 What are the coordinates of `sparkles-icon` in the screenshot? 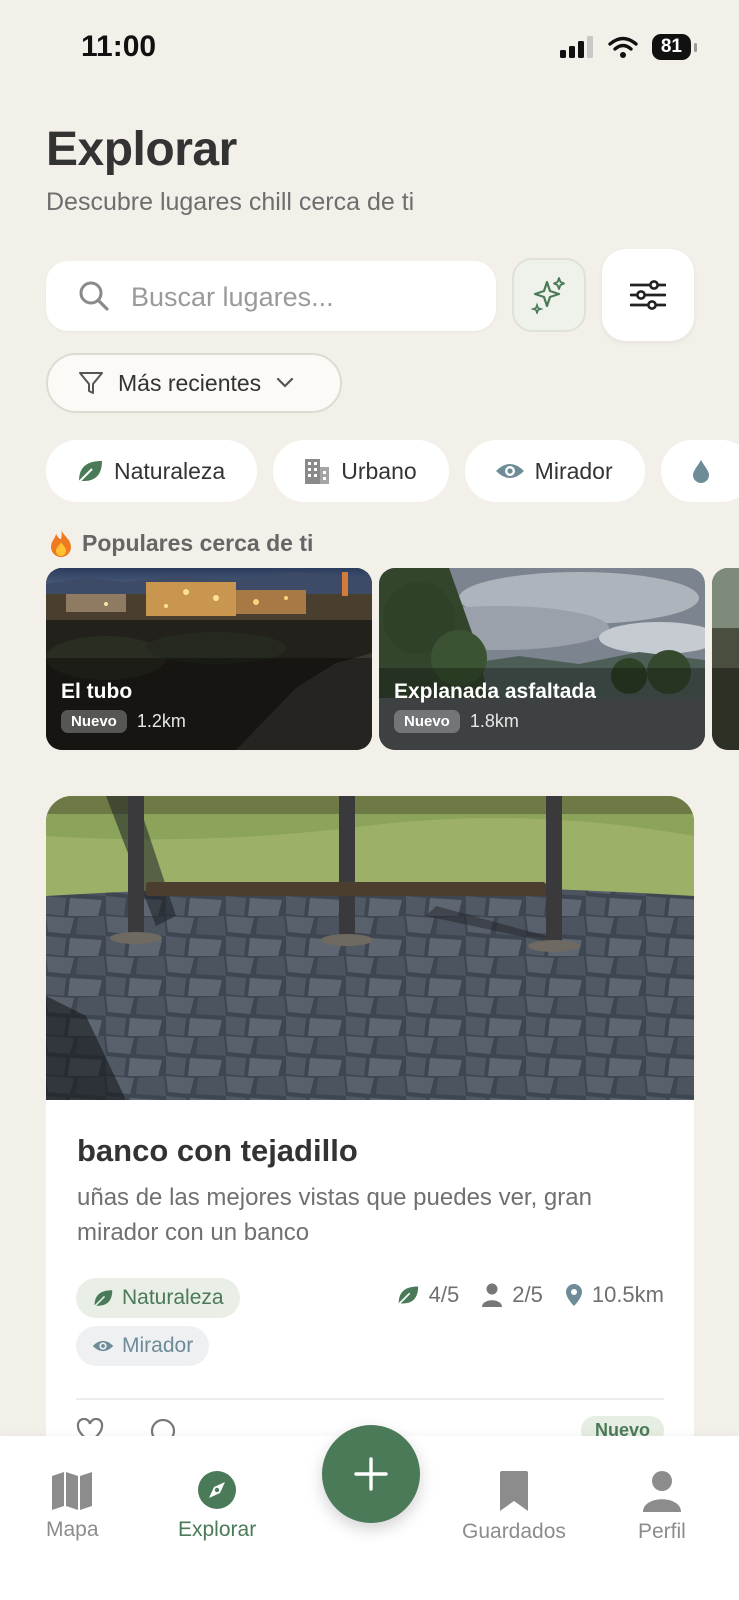 It's located at (547, 295).